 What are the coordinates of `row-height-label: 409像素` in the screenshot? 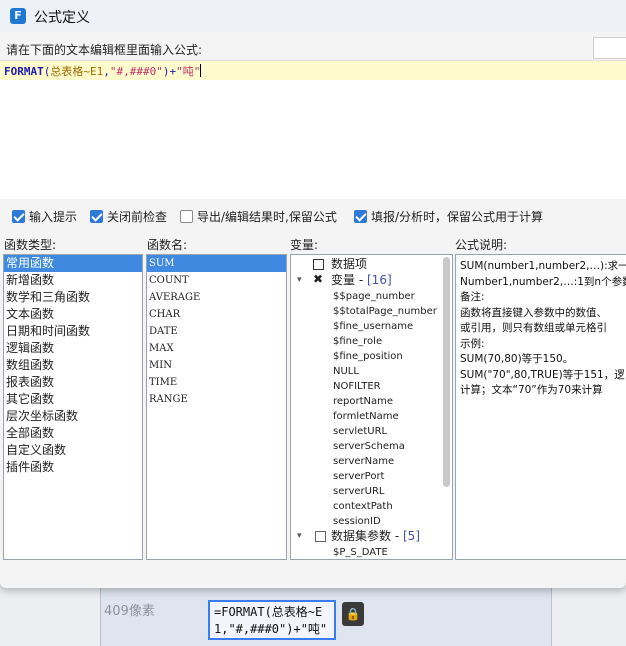 It's located at (129, 611).